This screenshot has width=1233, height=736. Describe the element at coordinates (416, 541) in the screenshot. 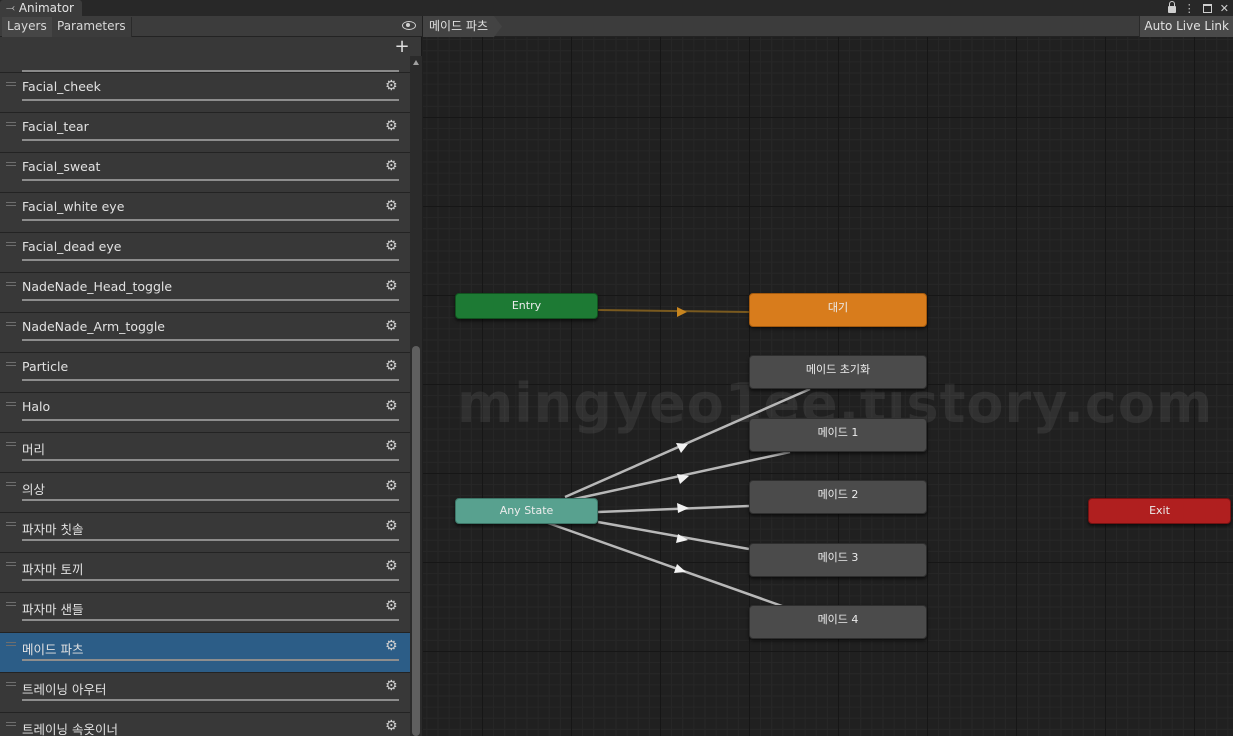

I see `scrollbar-thumb` at that location.